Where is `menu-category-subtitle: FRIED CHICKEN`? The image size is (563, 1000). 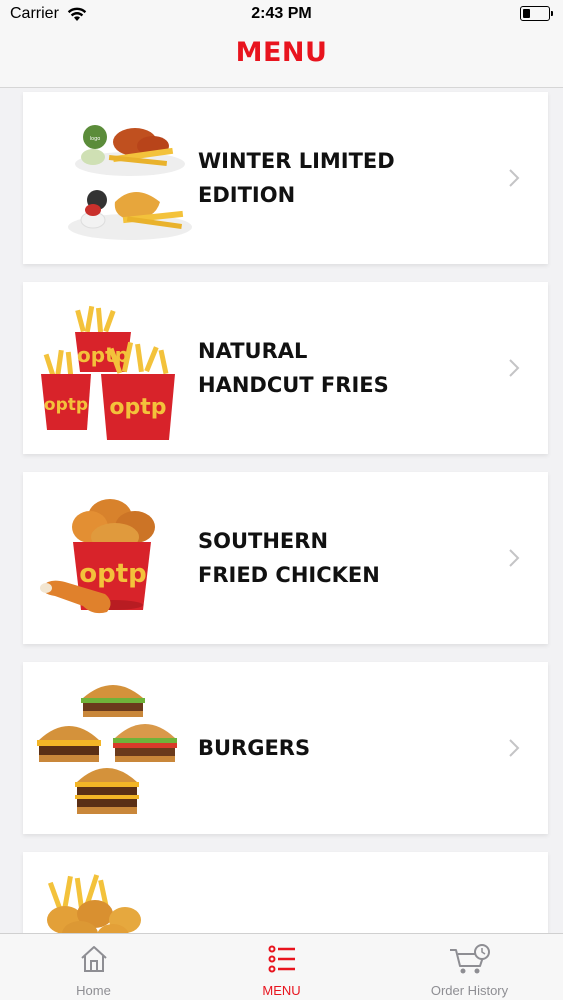
menu-category-subtitle: FRIED CHICKEN is located at coordinates (289, 575).